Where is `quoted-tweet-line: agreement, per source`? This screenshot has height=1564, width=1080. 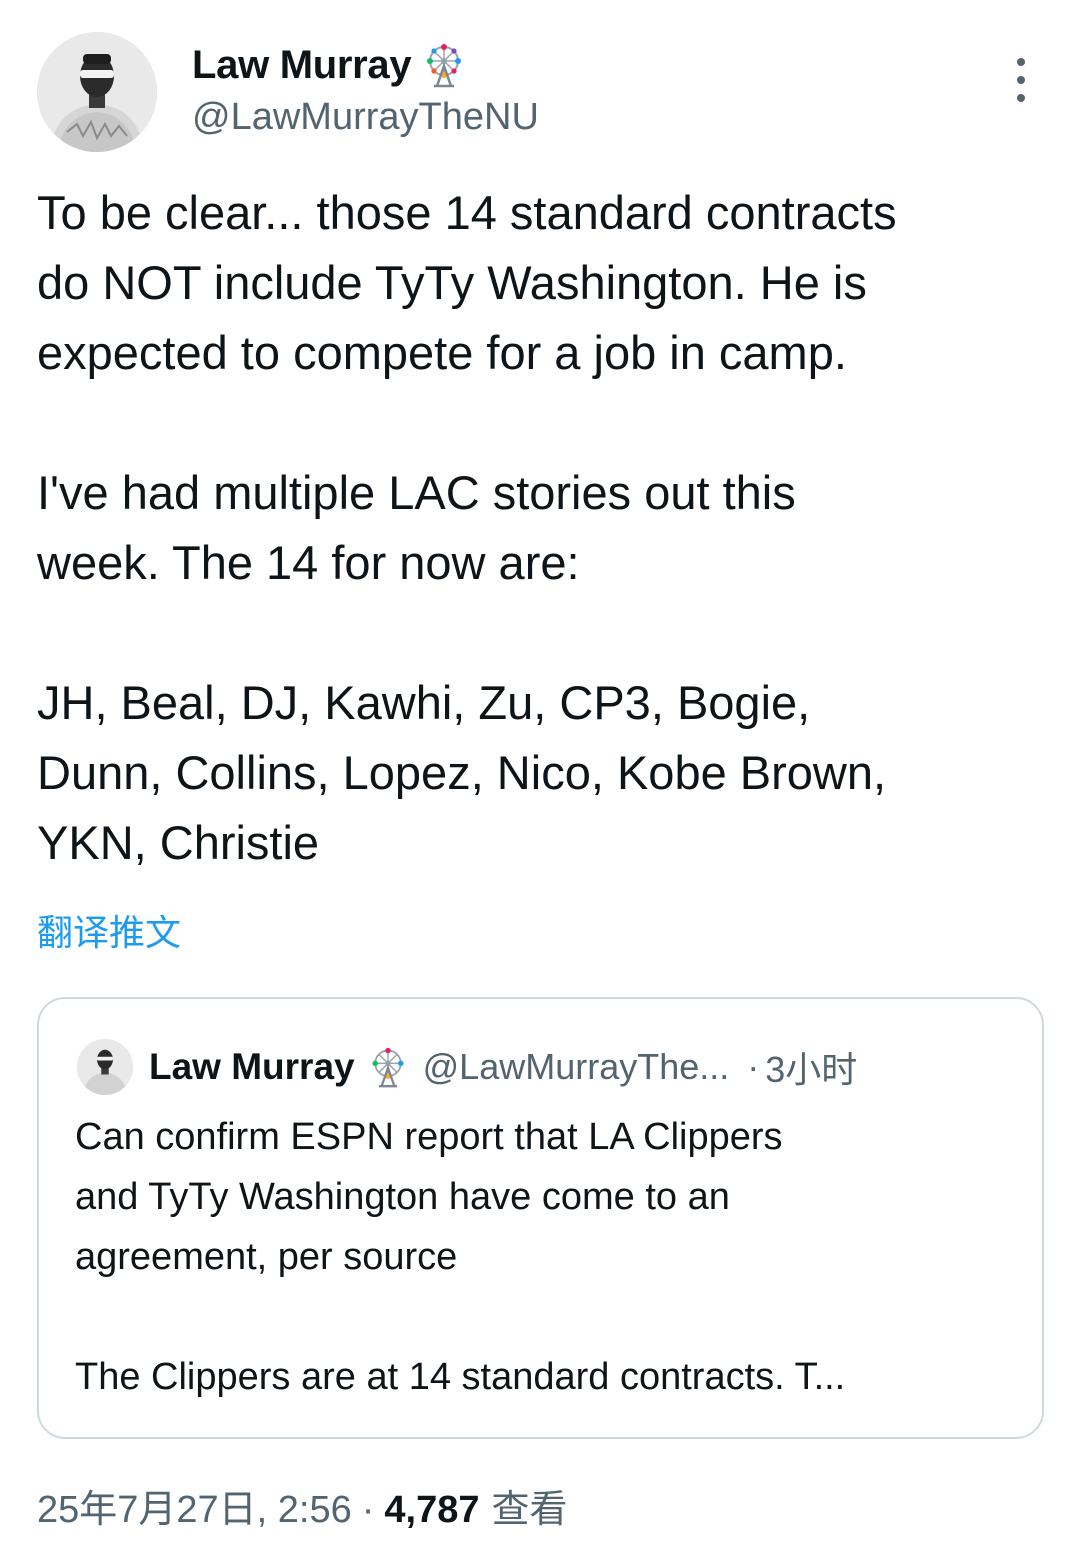 quoted-tweet-line: agreement, per source is located at coordinates (266, 1257).